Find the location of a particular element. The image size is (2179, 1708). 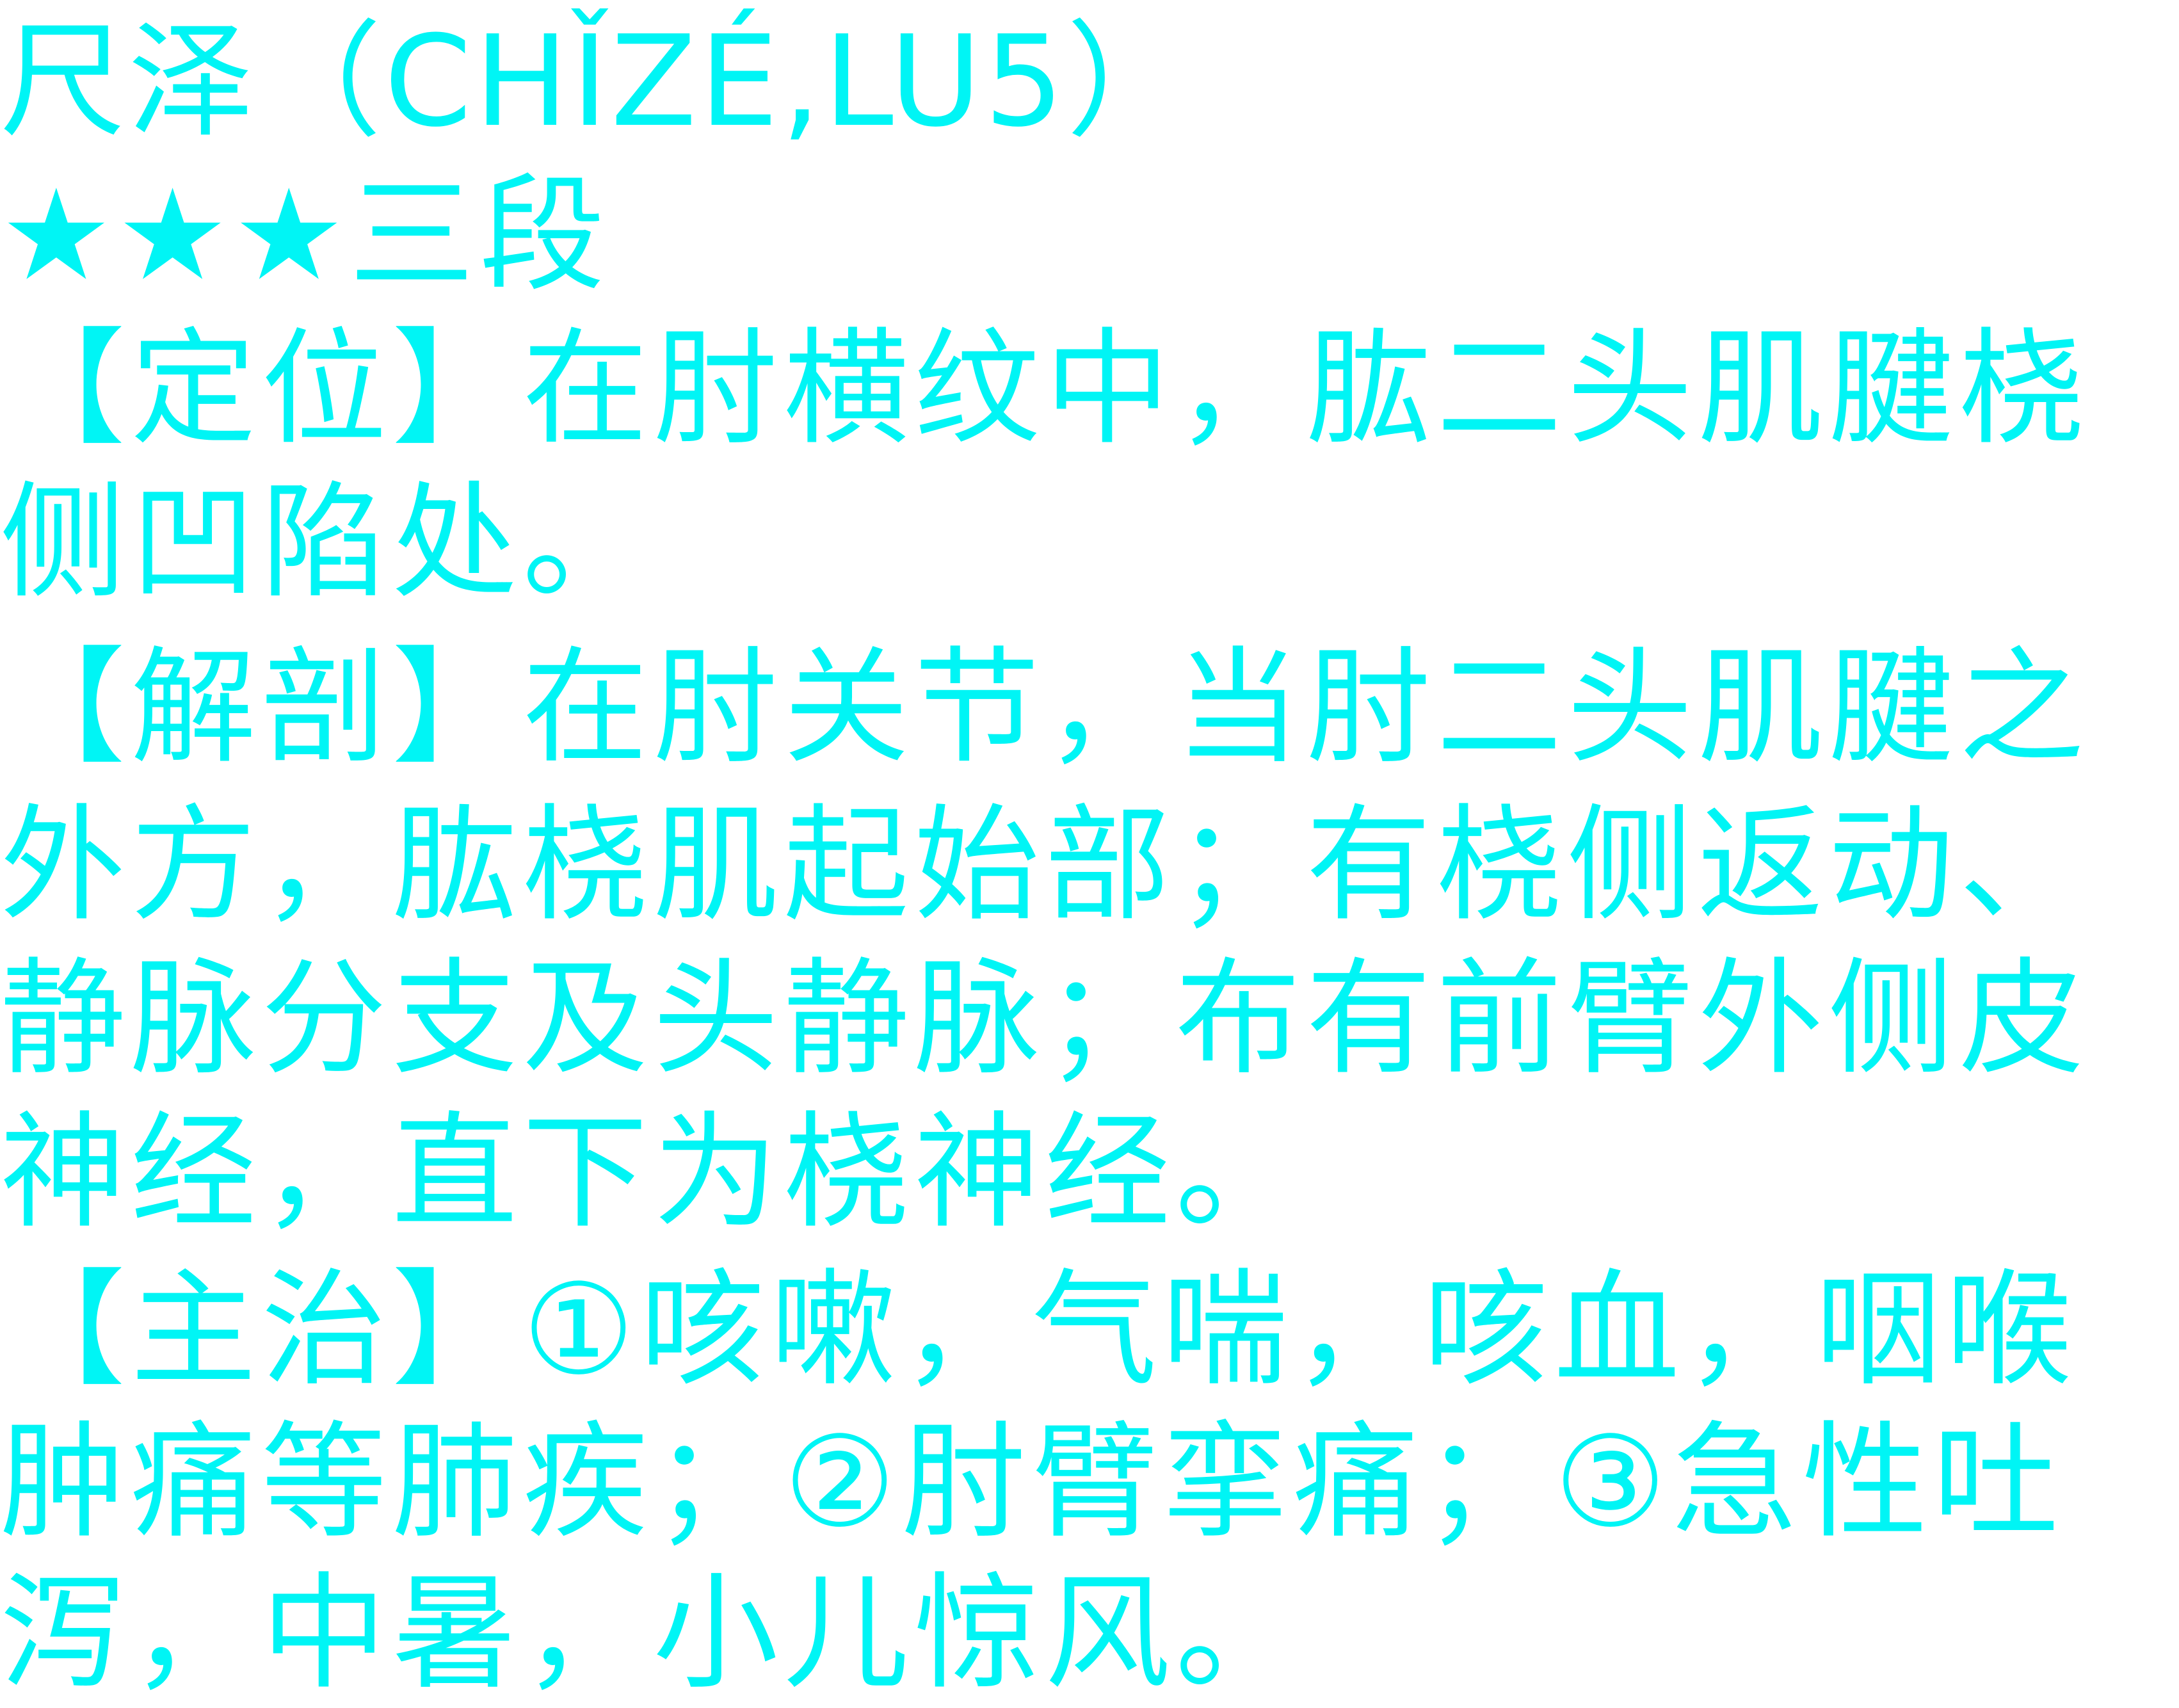

location-text-line-2: 侧凹陷处。 is located at coordinates (327, 543).